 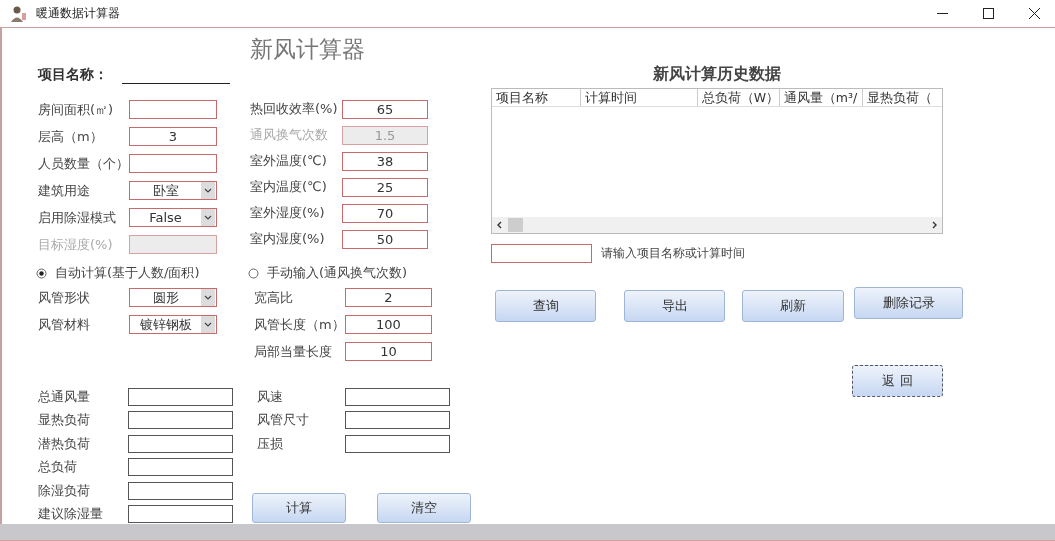 I want to click on field-label: 宽高比, so click(x=274, y=297).